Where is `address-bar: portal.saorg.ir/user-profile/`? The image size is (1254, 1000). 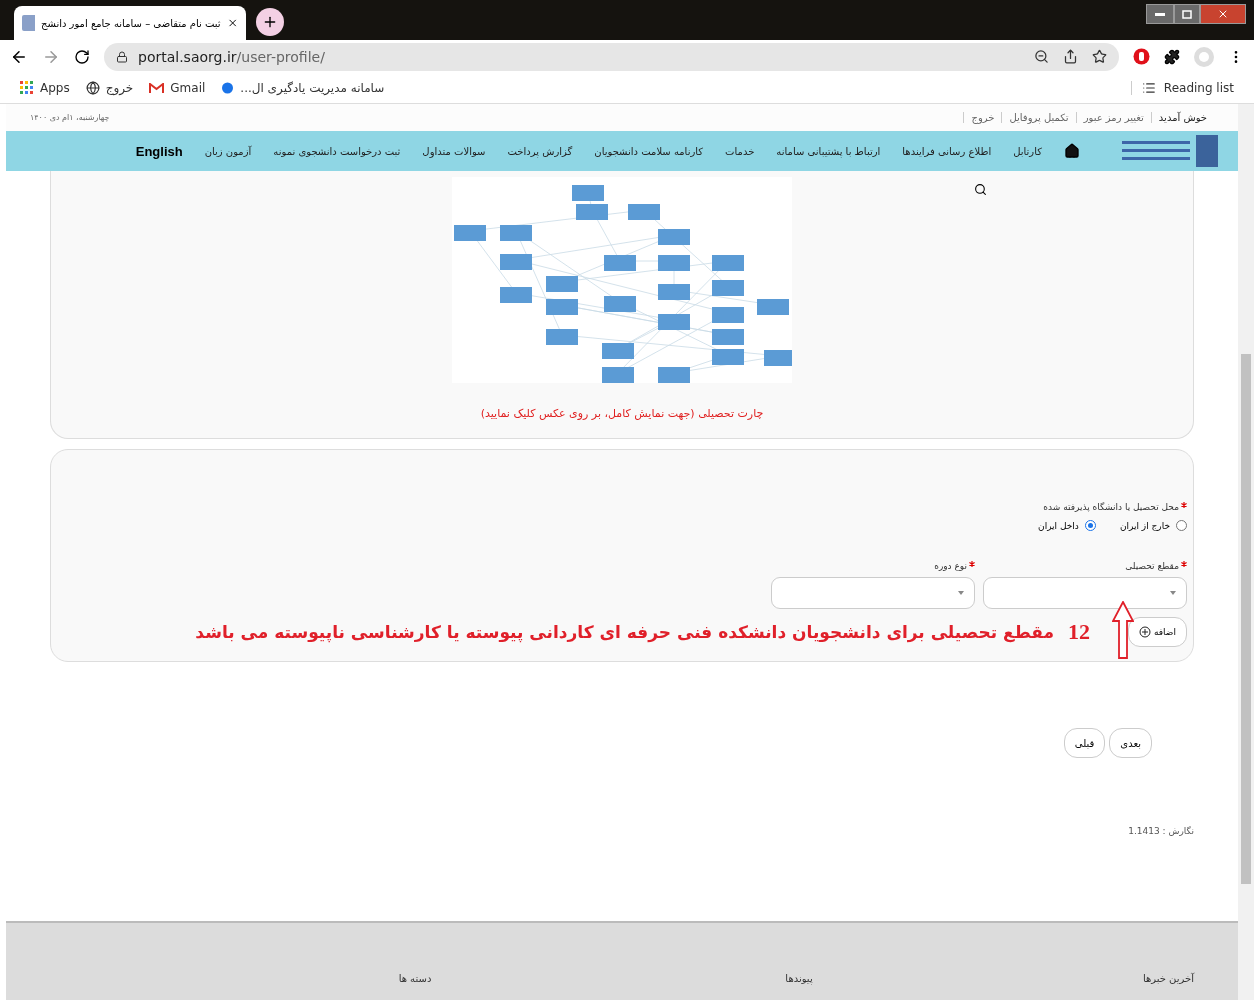 address-bar: portal.saorg.ir/user-profile/ is located at coordinates (611, 56).